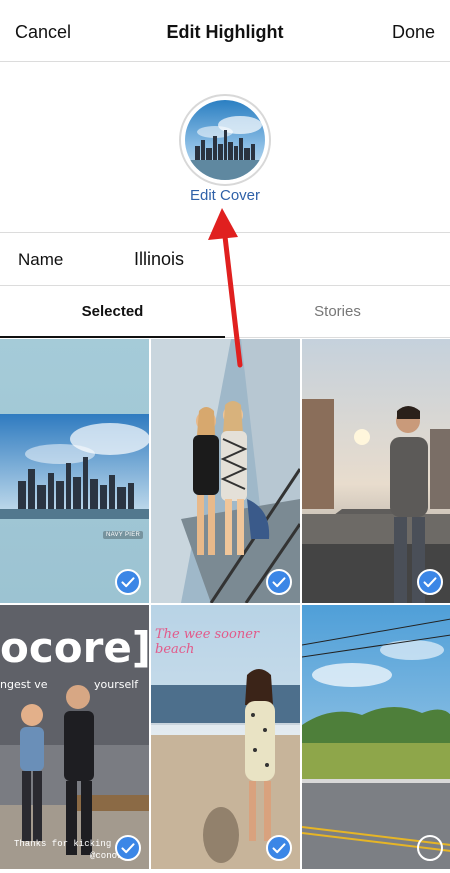 The width and height of the screenshot is (450, 873). I want to click on friends-photo, so click(225, 471).